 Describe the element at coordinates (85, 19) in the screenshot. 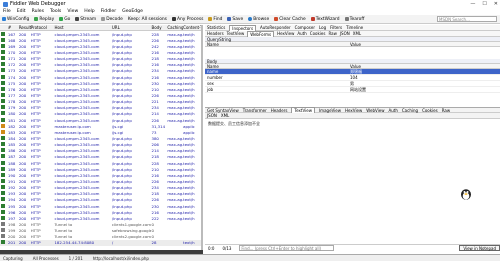

I see `stream-button: Stream` at that location.